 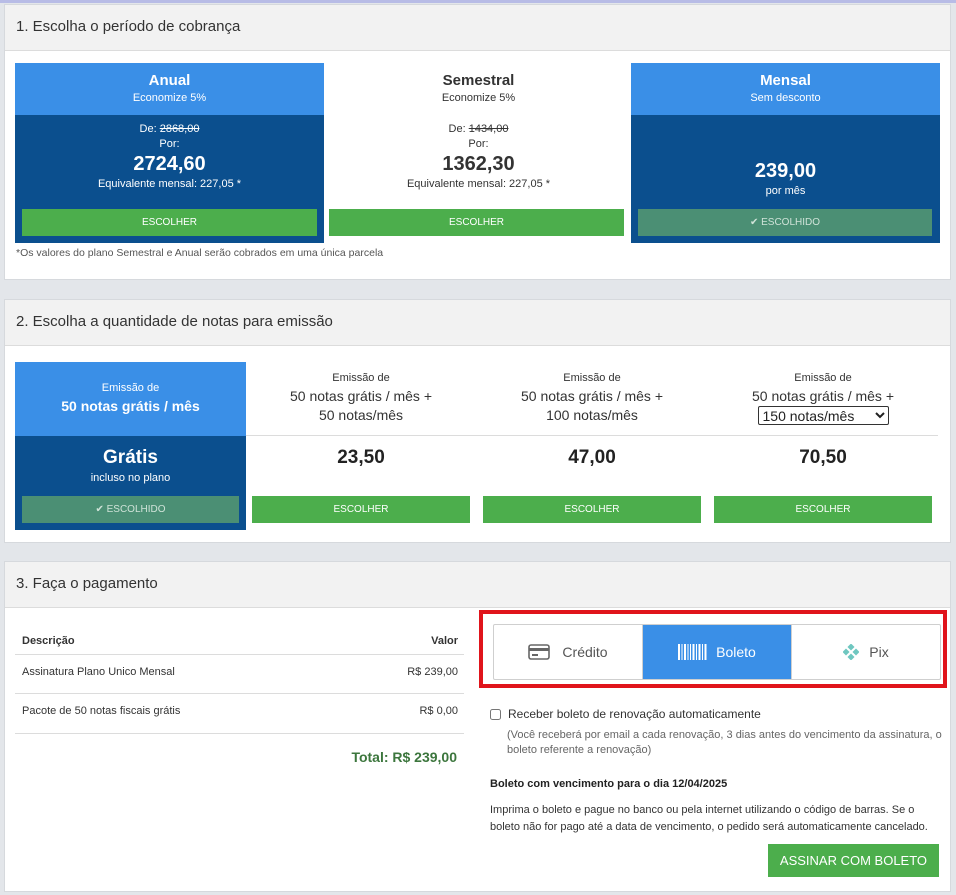 What do you see at coordinates (239, 674) in the screenshot?
I see `table-row: Assinatura Plano Unico Mensal R$ 239,00` at bounding box center [239, 674].